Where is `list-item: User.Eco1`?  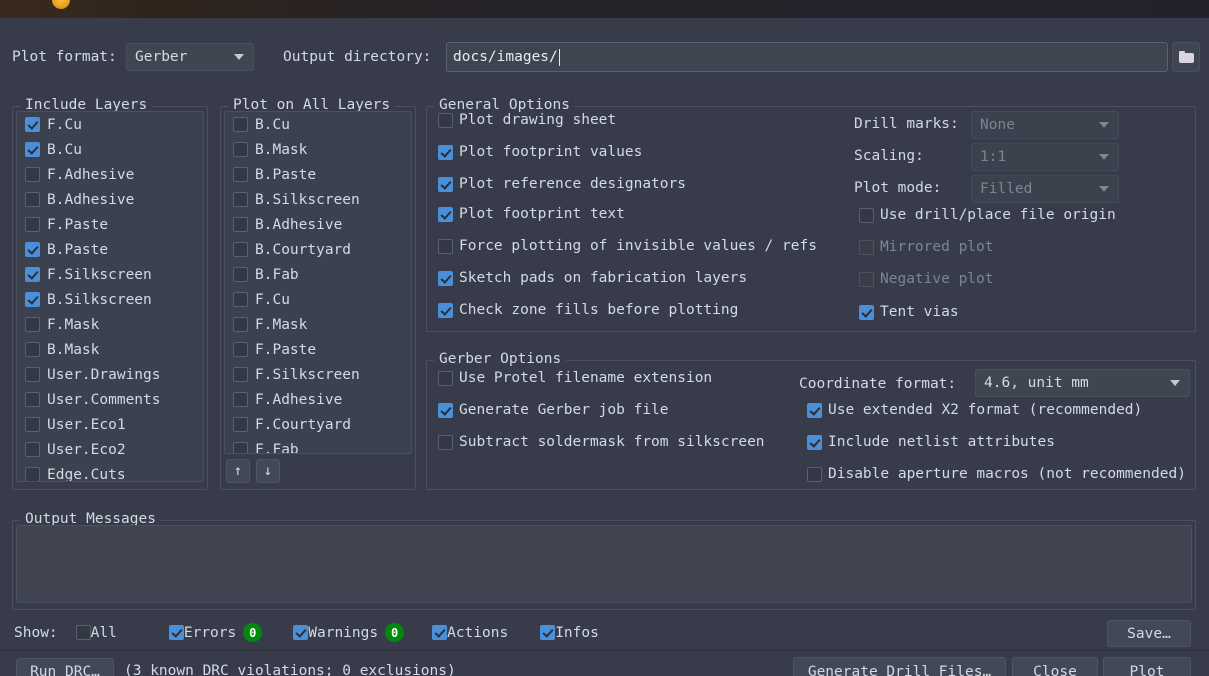 list-item: User.Eco1 is located at coordinates (110, 424).